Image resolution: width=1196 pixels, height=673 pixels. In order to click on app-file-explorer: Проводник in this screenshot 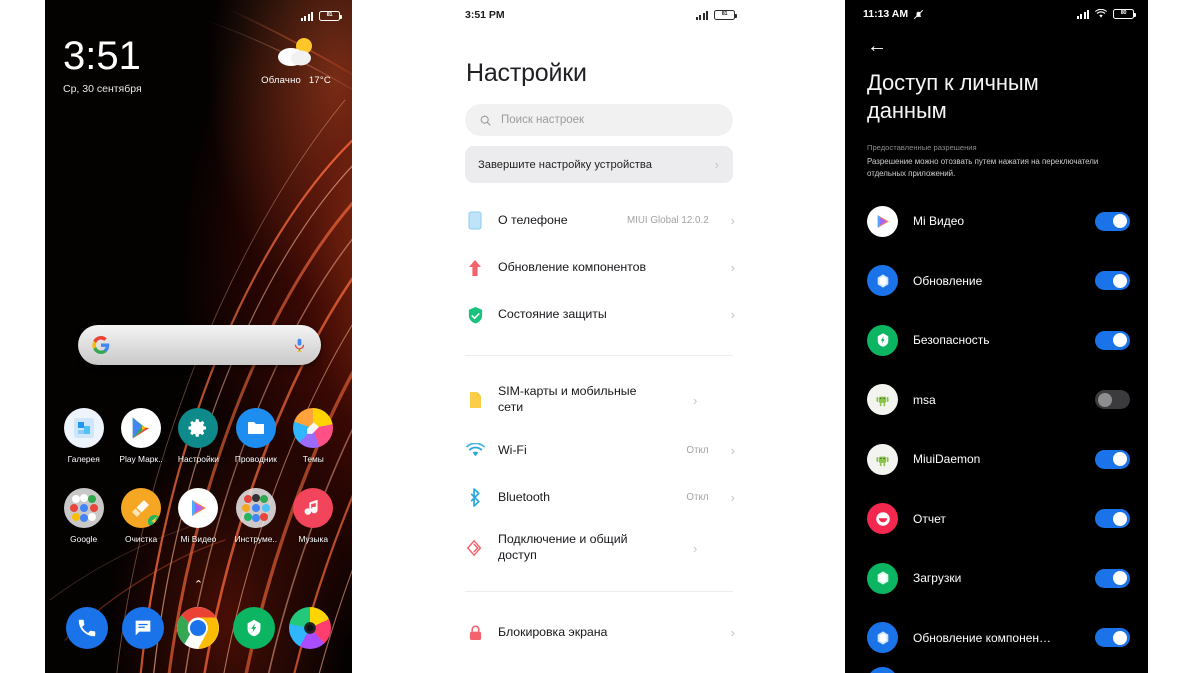, I will do `click(256, 436)`.